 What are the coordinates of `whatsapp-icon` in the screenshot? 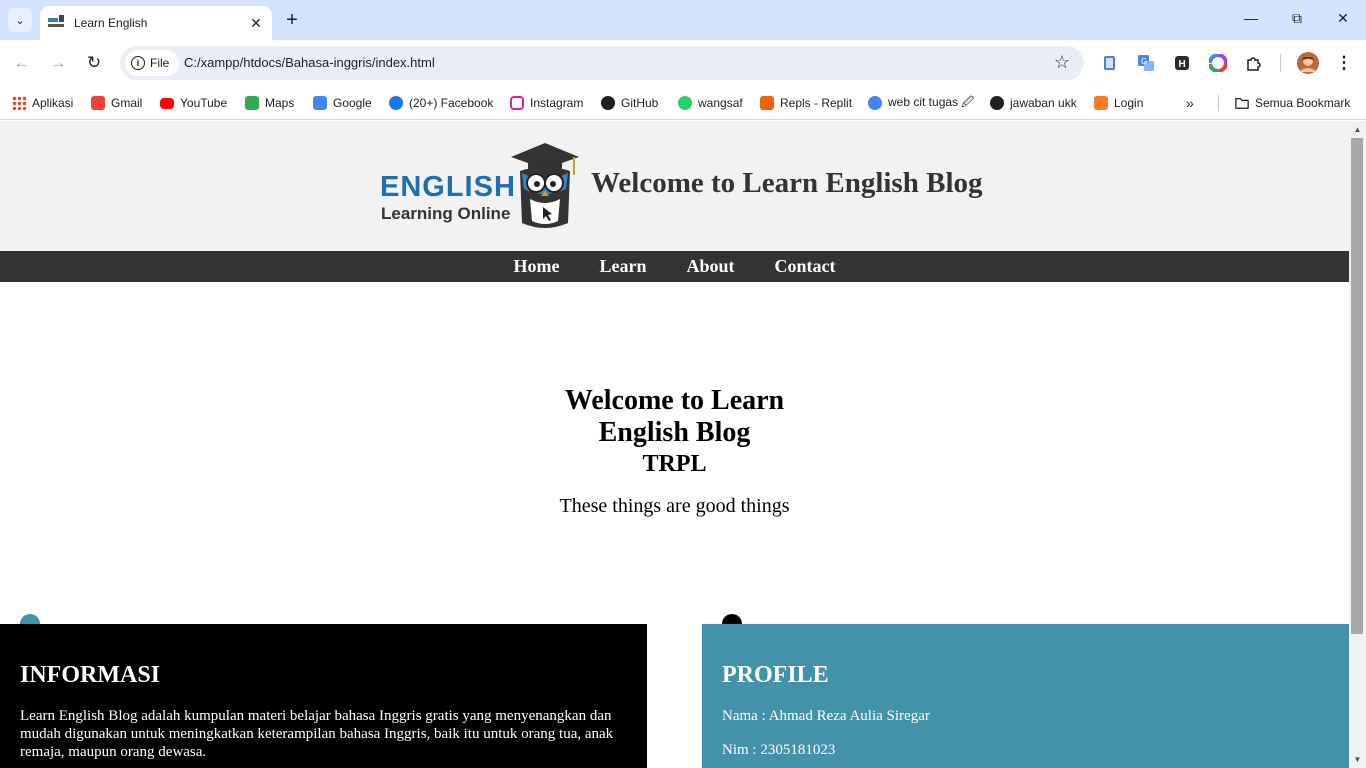 It's located at (685, 103).